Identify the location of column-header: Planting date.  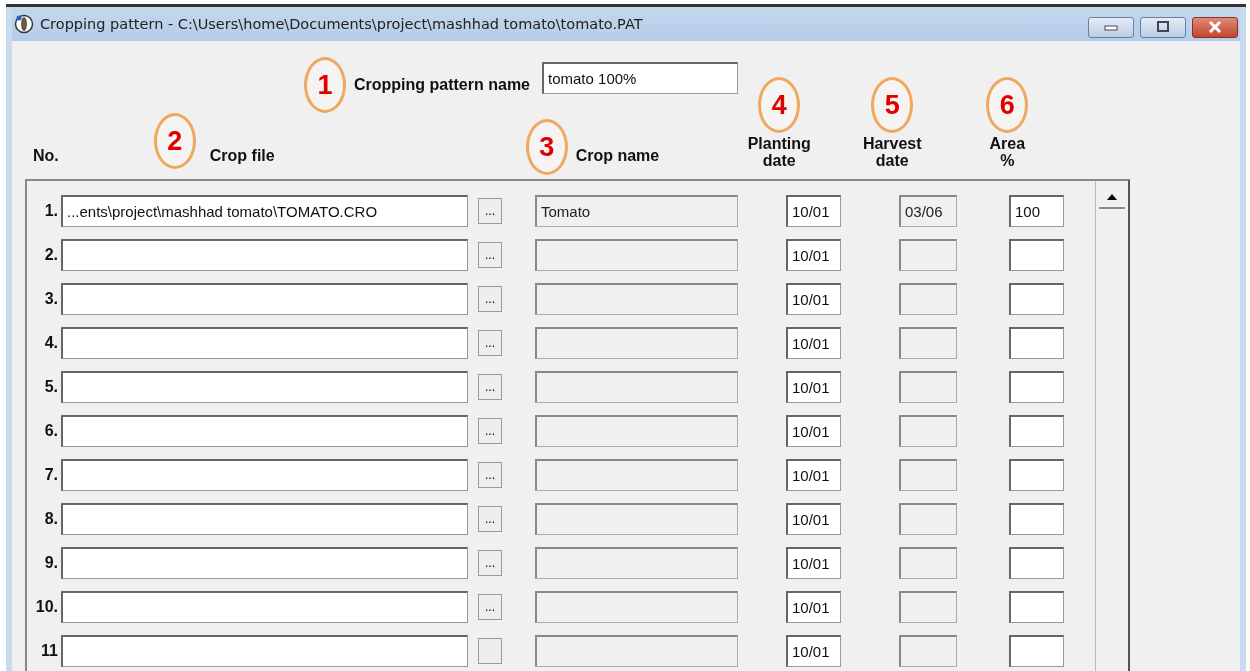
(779, 152).